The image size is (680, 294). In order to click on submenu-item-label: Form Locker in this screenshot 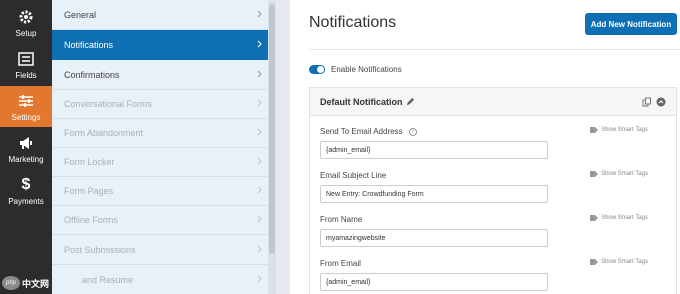, I will do `click(89, 161)`.